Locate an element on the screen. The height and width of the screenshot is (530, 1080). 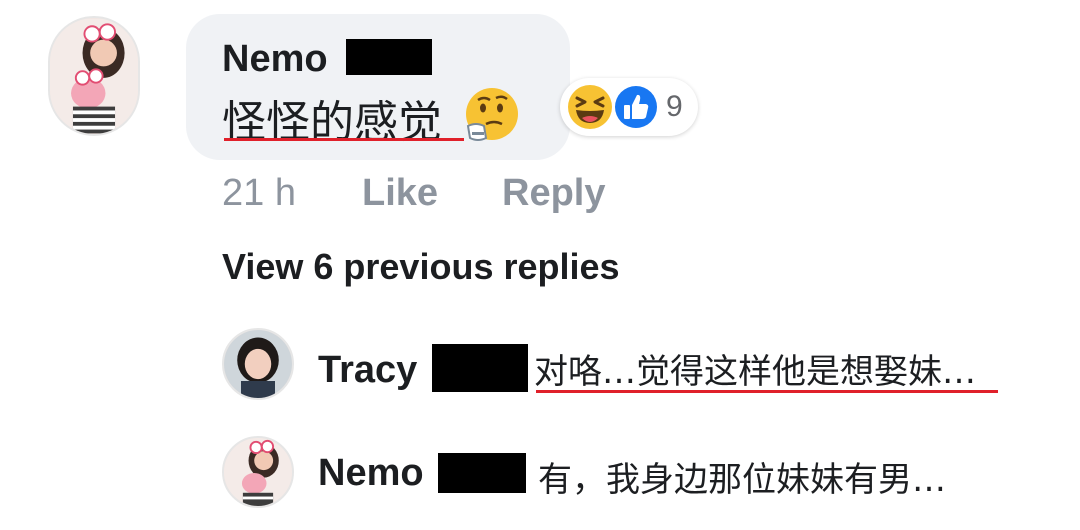
comment-timestamp: 21 h is located at coordinates (259, 193).